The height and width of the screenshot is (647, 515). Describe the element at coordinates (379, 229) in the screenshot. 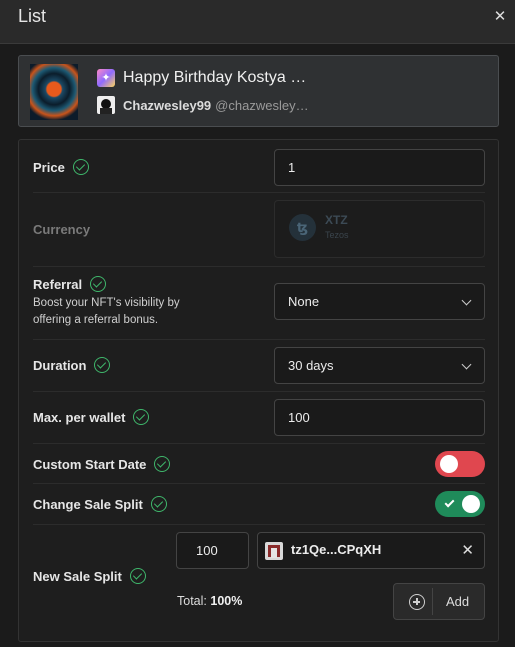

I see `currency-select: ꜩ XTZ Tezos` at that location.